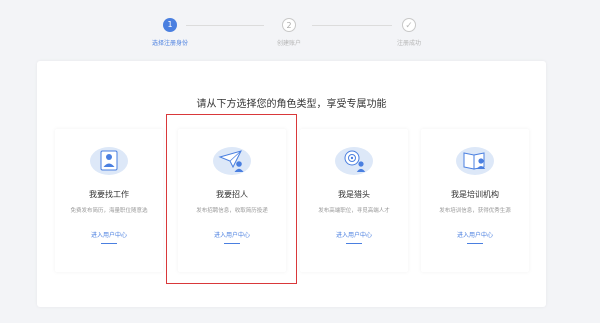  What do you see at coordinates (475, 200) in the screenshot?
I see `role-card-training-org: 我是培训机构 发布培训信息，获得优秀生源 进入用户中心` at bounding box center [475, 200].